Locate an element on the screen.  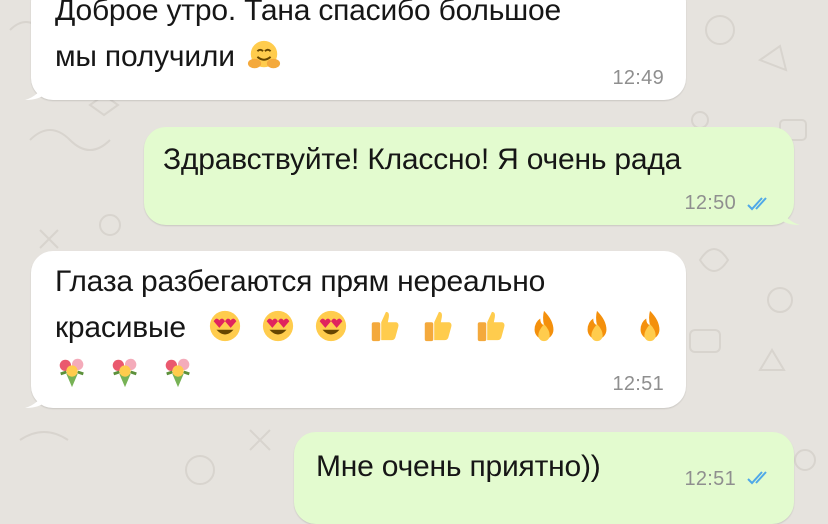
outgoing-message: Мне очень приятно)) 12:51 is located at coordinates (544, 478).